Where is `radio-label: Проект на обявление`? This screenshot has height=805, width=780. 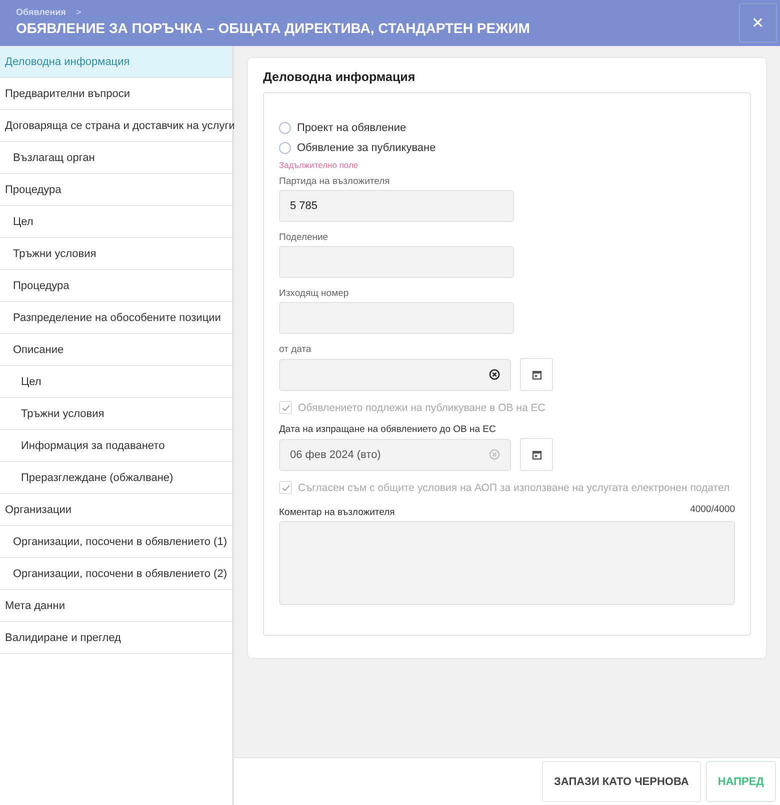
radio-label: Проект на обявление is located at coordinates (351, 128).